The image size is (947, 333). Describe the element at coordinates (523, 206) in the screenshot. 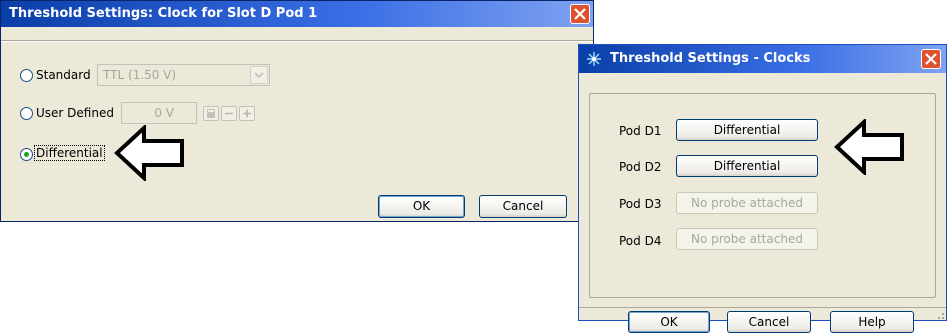

I see `dialog1-cancel-button: Cancel` at that location.